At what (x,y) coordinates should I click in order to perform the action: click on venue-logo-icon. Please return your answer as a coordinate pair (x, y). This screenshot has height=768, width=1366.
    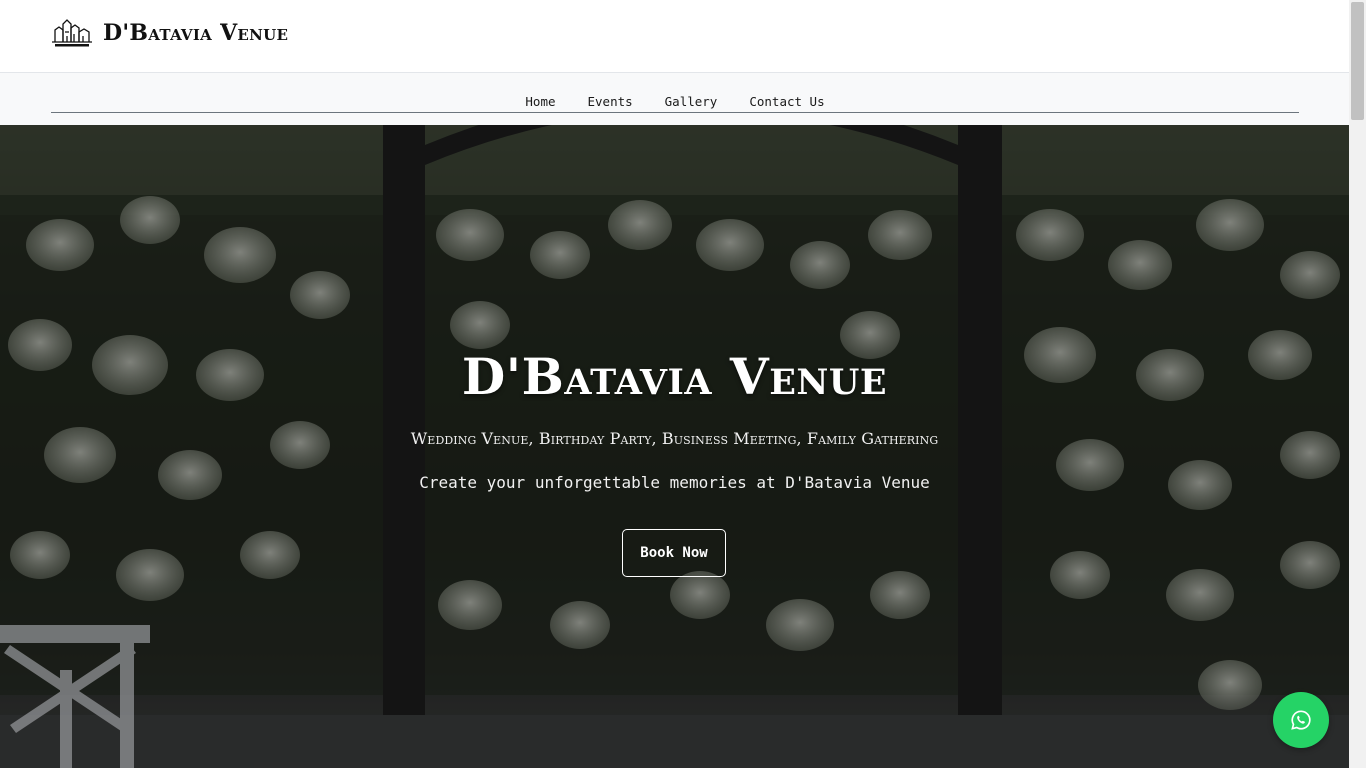
    Looking at the image, I should click on (72, 33).